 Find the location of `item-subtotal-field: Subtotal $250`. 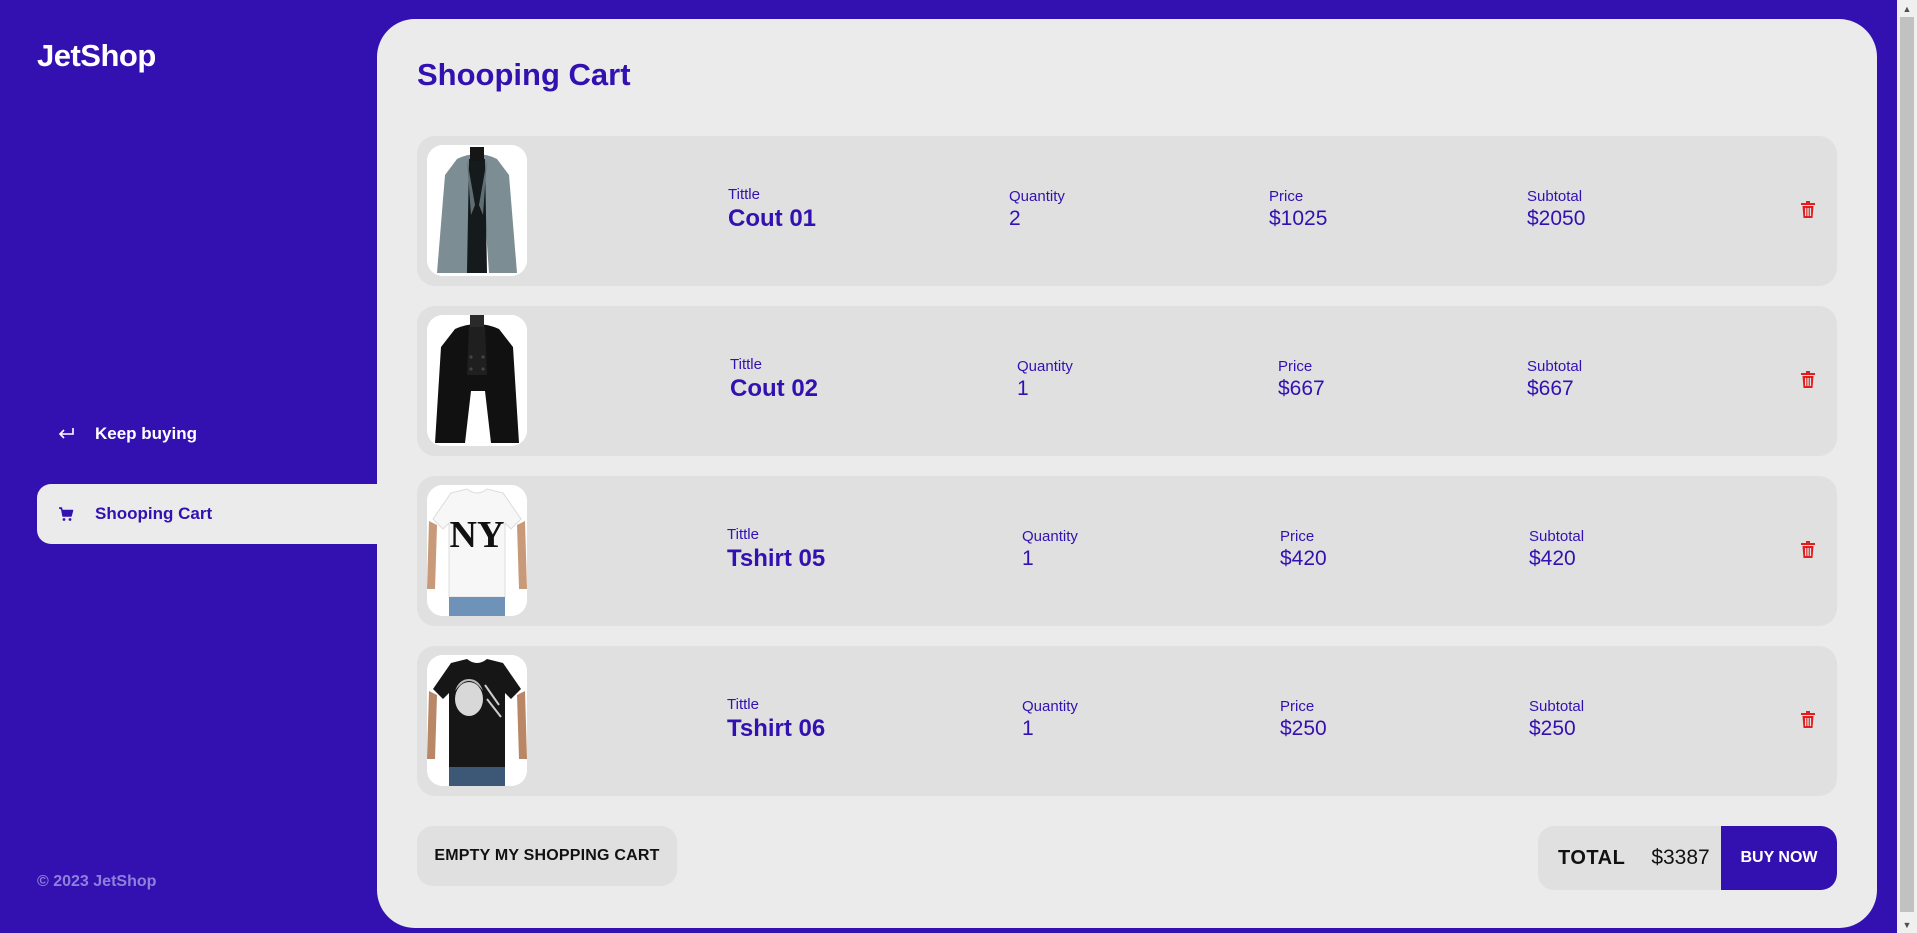

item-subtotal-field: Subtotal $250 is located at coordinates (1556, 719).